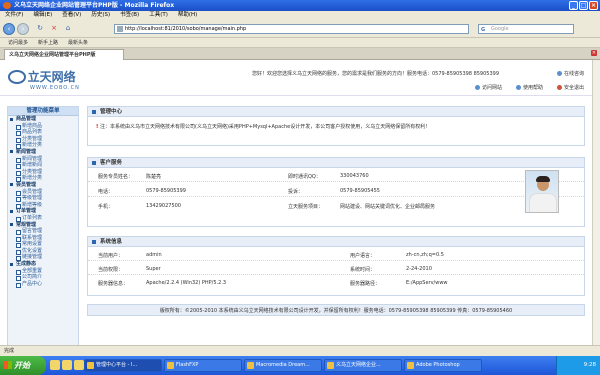 The height and width of the screenshot is (375, 600). Describe the element at coordinates (296, 192) in the screenshot. I see `service-label: 投诉：` at that location.